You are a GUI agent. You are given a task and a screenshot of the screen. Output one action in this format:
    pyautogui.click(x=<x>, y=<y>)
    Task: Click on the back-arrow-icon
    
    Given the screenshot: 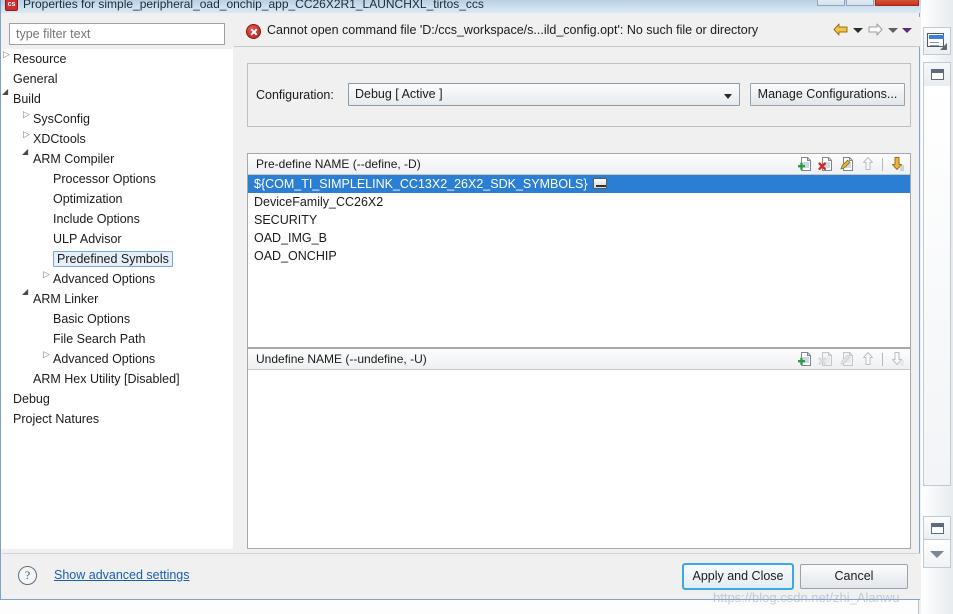 What is the action you would take?
    pyautogui.click(x=840, y=30)
    